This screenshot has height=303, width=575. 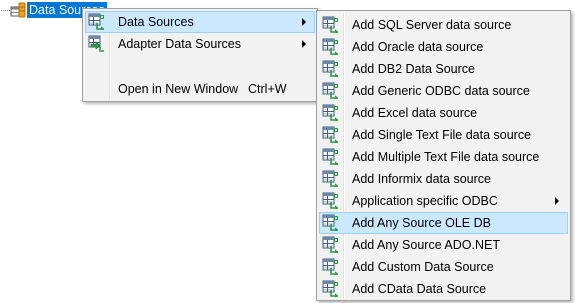 I want to click on menu-item-label: Add Single Text File data source, so click(x=442, y=135).